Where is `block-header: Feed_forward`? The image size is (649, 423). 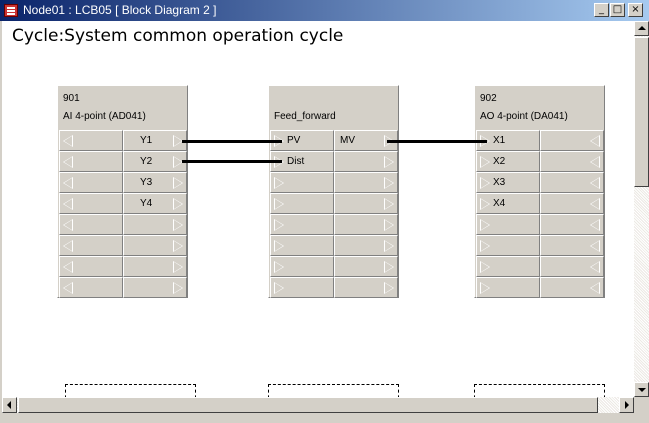
block-header: Feed_forward is located at coordinates (333, 106).